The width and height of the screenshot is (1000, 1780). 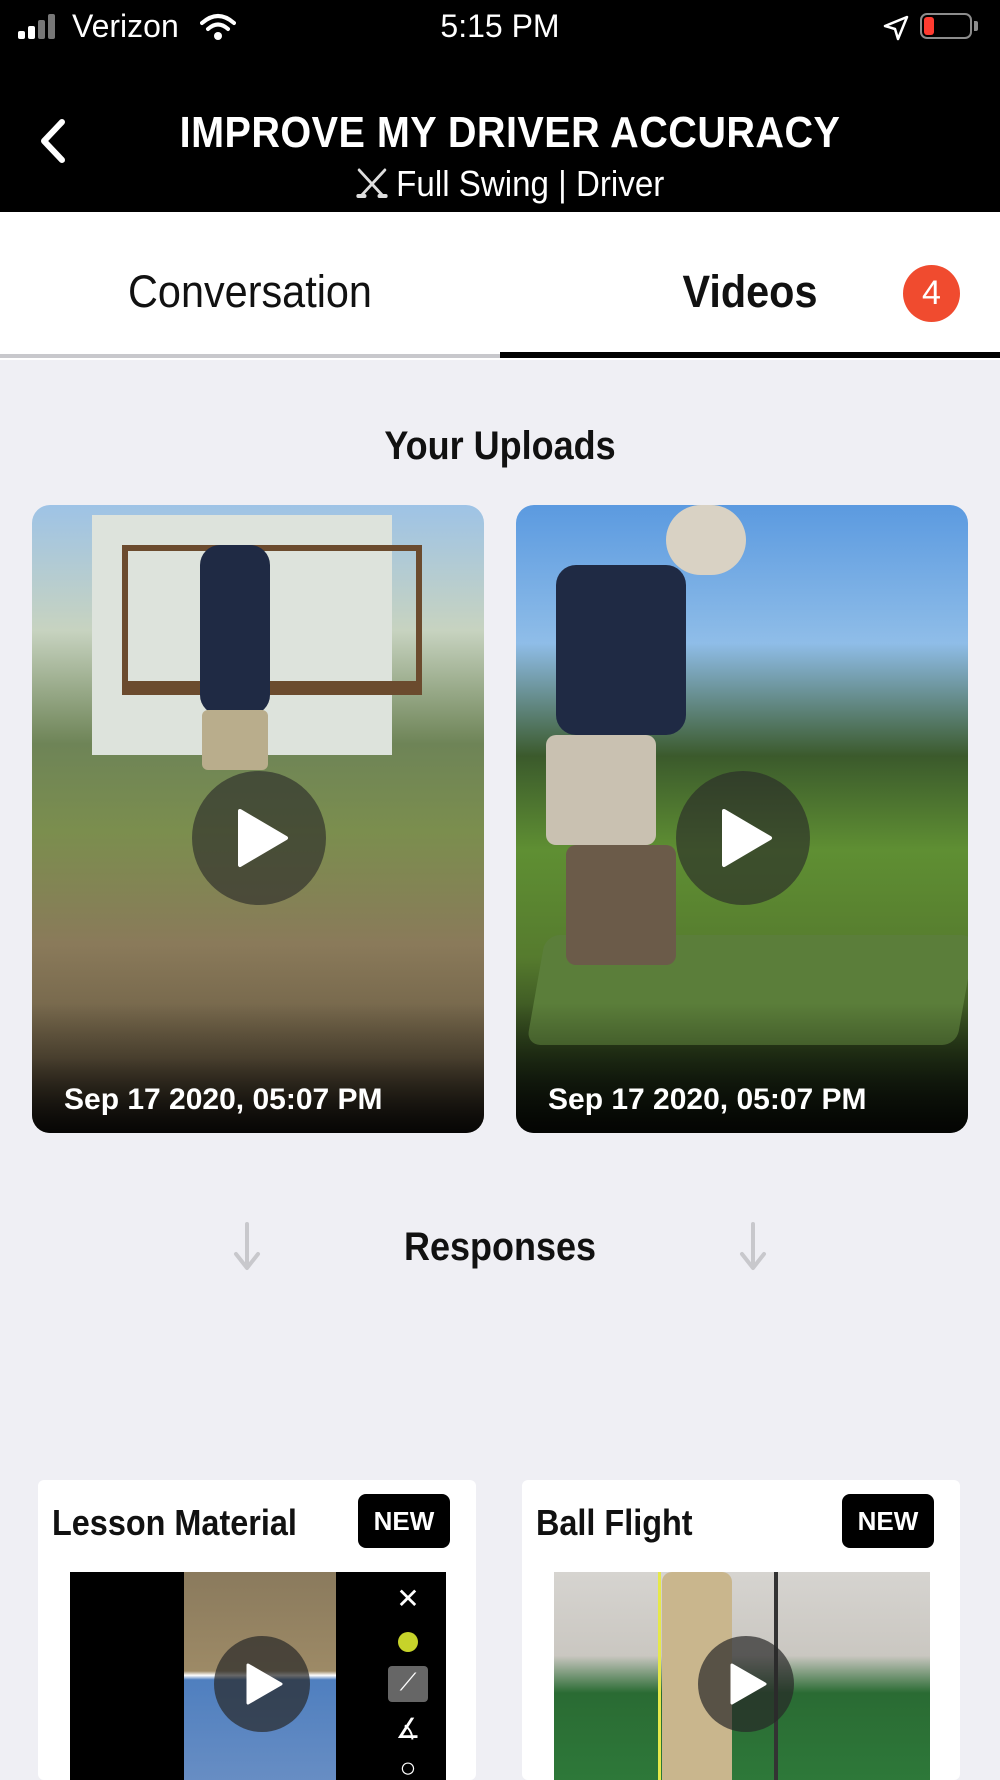 I want to click on annotation-toolbar: ✕ ⟋ ∡ ○, so click(x=408, y=1681).